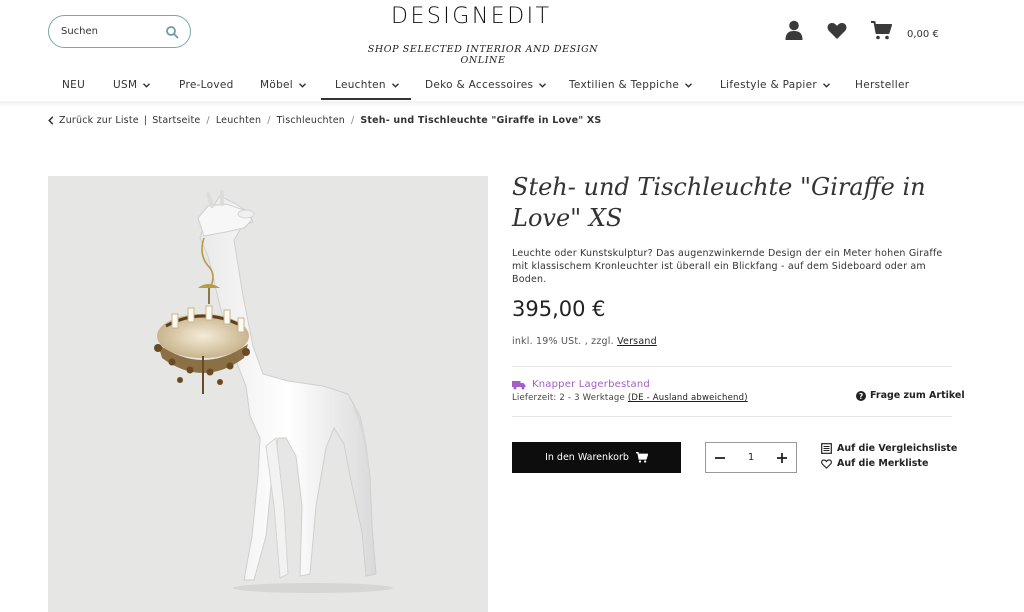  I want to click on delivery-abroad-link: (DE - Ausland abweichend), so click(688, 398).